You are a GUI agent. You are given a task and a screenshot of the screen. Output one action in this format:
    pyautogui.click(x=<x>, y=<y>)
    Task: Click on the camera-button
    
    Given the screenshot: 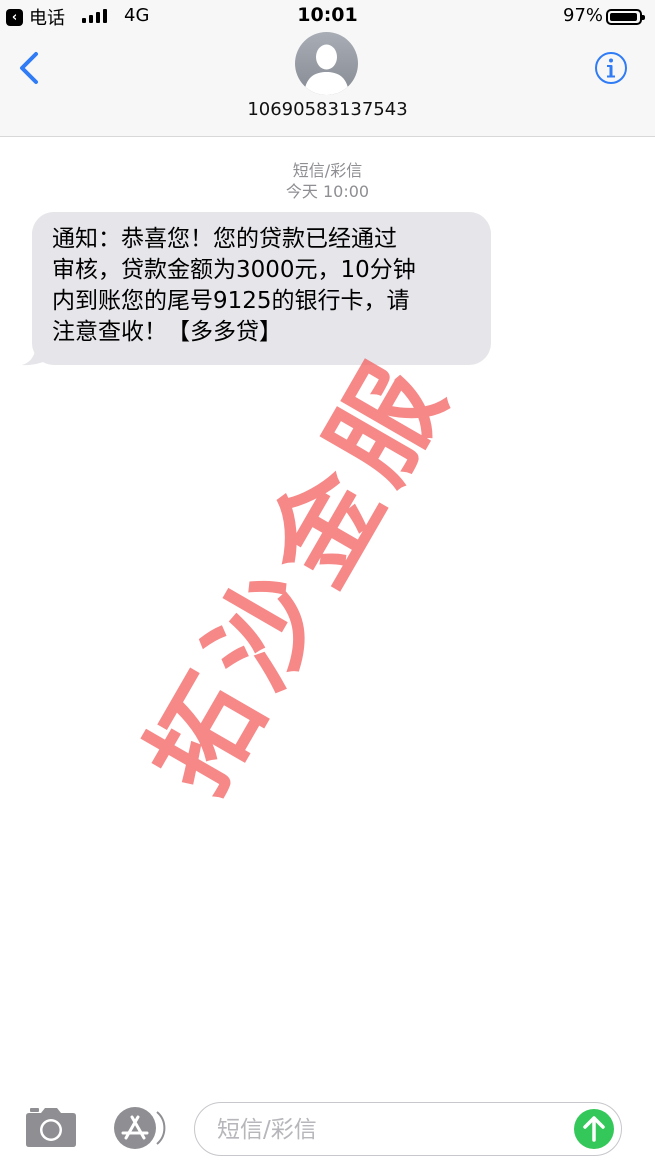 What is the action you would take?
    pyautogui.click(x=51, y=1128)
    